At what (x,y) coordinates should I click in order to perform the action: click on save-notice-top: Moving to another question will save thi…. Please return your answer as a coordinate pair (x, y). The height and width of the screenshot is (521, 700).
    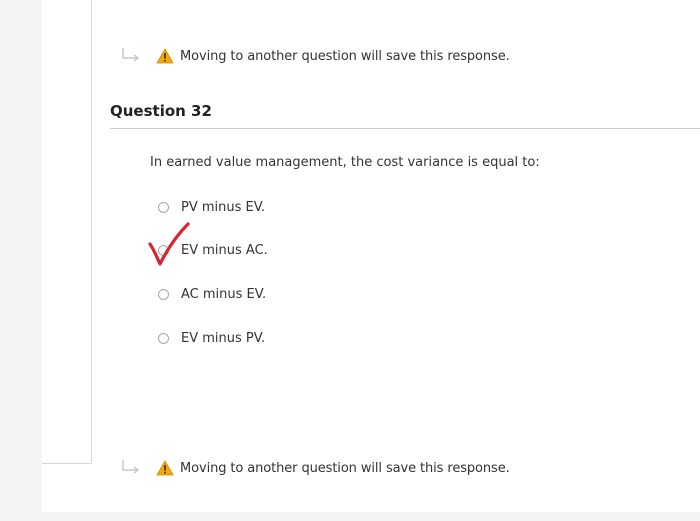
    Looking at the image, I should click on (315, 56).